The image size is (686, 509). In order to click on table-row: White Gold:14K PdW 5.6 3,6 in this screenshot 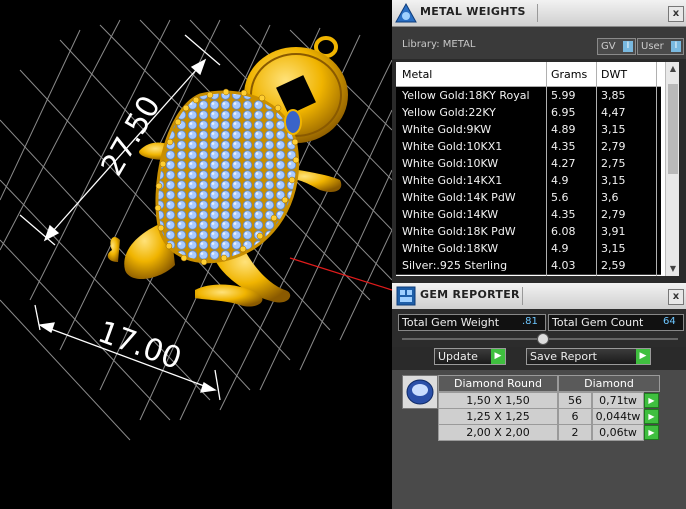, I will do `click(528, 198)`.